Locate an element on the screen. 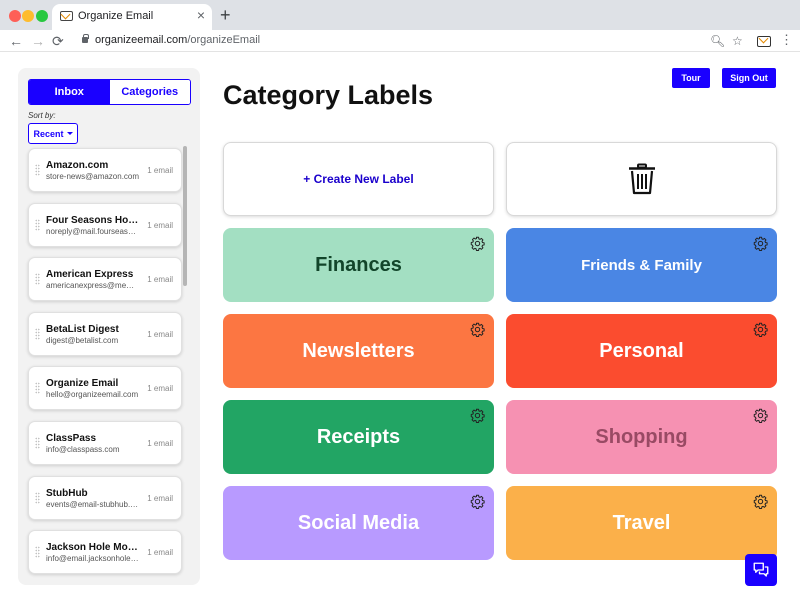  sender-name: Jackson Hole Mountain Resort is located at coordinates (93, 548).